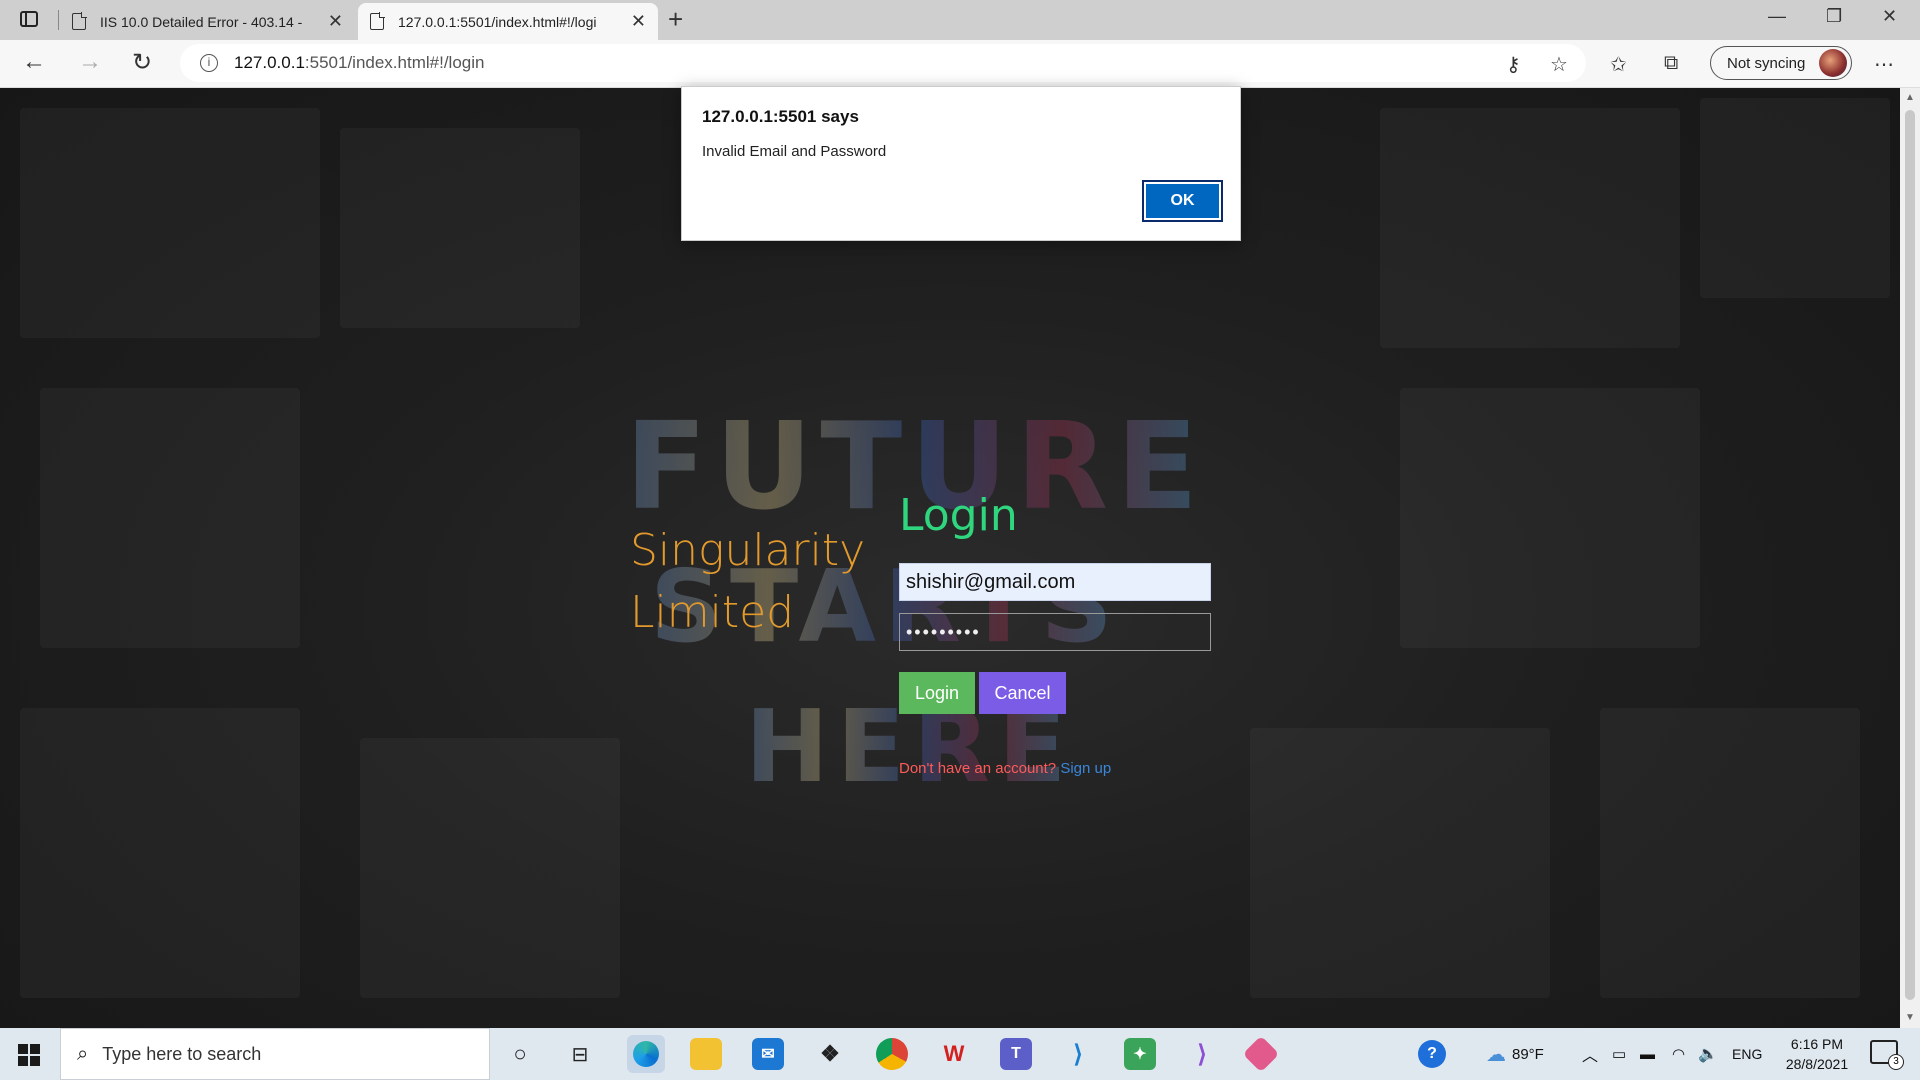 The width and height of the screenshot is (1920, 1080). I want to click on battery-icon: ▬, so click(1647, 1054).